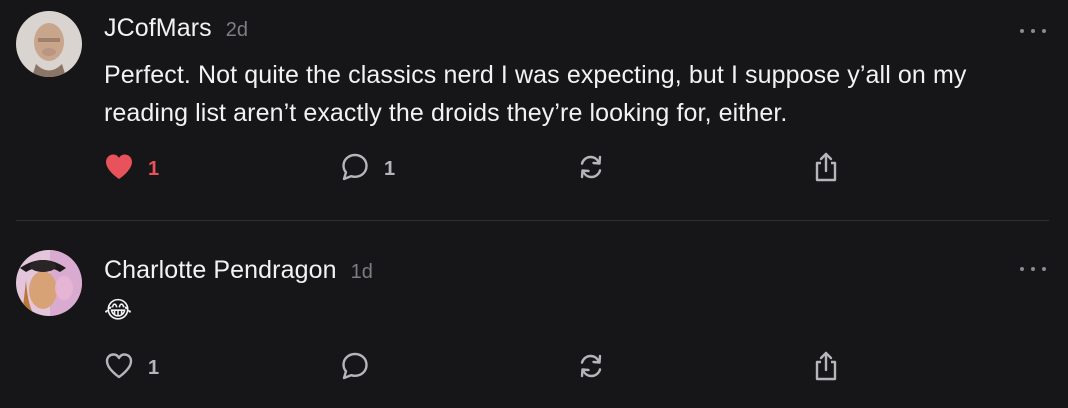 The height and width of the screenshot is (408, 1068). What do you see at coordinates (390, 168) in the screenshot?
I see `reply-count: 1` at bounding box center [390, 168].